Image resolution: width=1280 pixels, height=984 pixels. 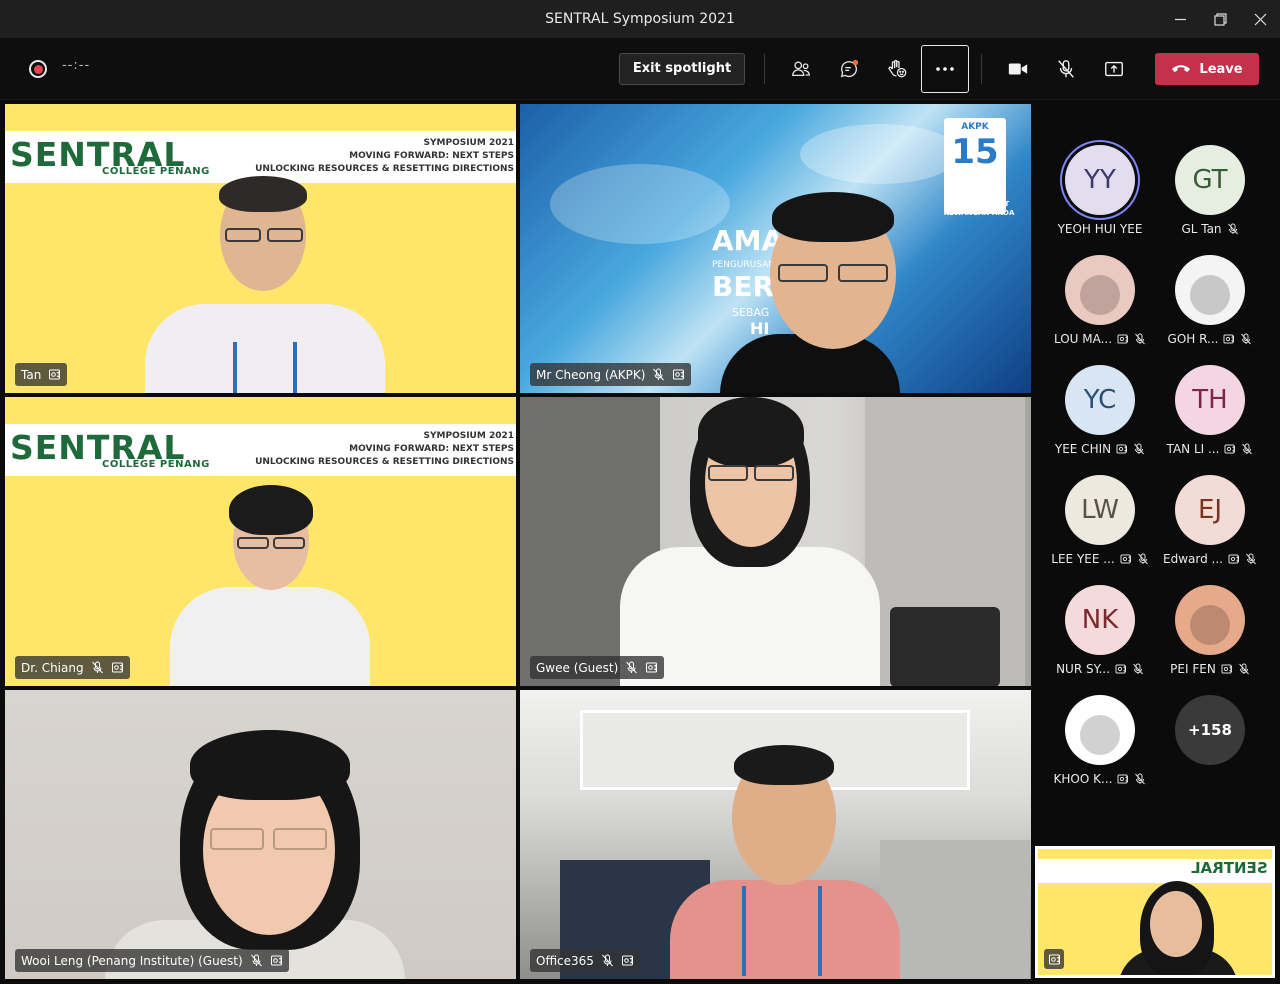 I want to click on recording-indicator, so click(x=38, y=69).